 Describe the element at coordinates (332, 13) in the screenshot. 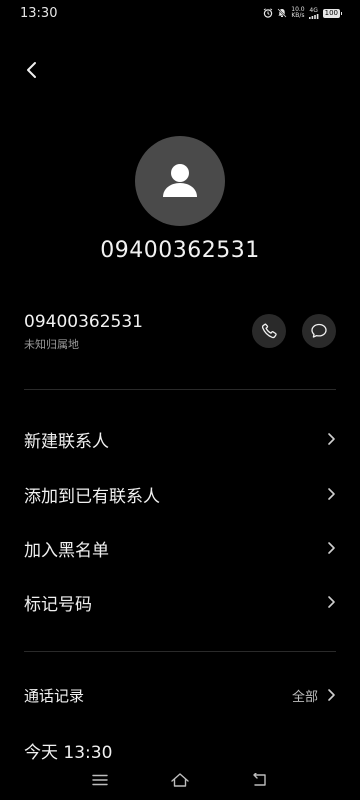

I see `battery-icon: 100` at that location.